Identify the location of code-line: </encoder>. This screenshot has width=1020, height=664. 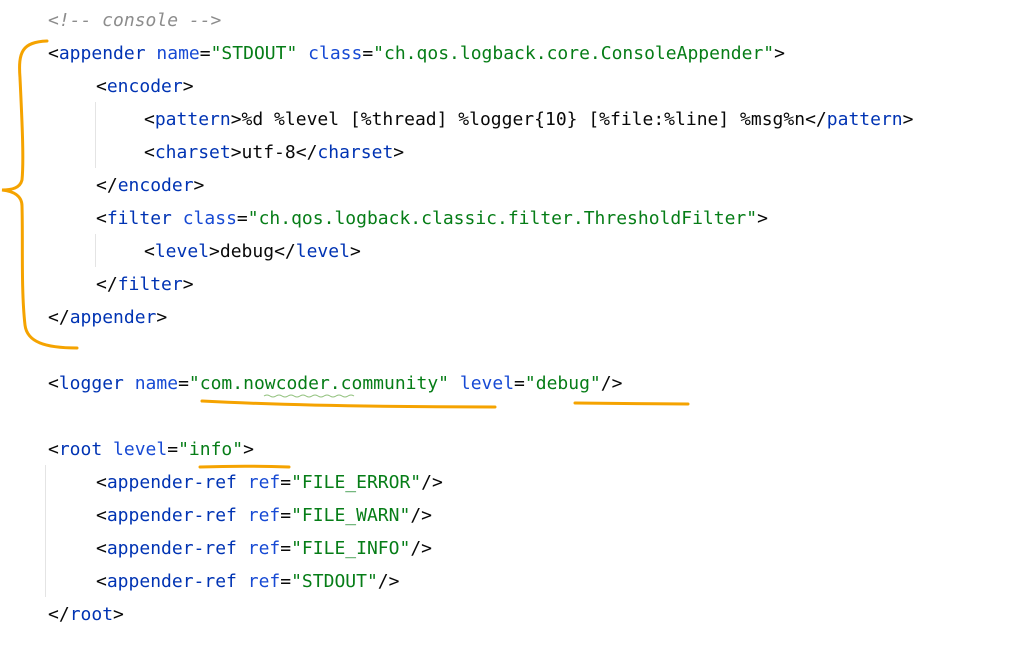
(150, 185).